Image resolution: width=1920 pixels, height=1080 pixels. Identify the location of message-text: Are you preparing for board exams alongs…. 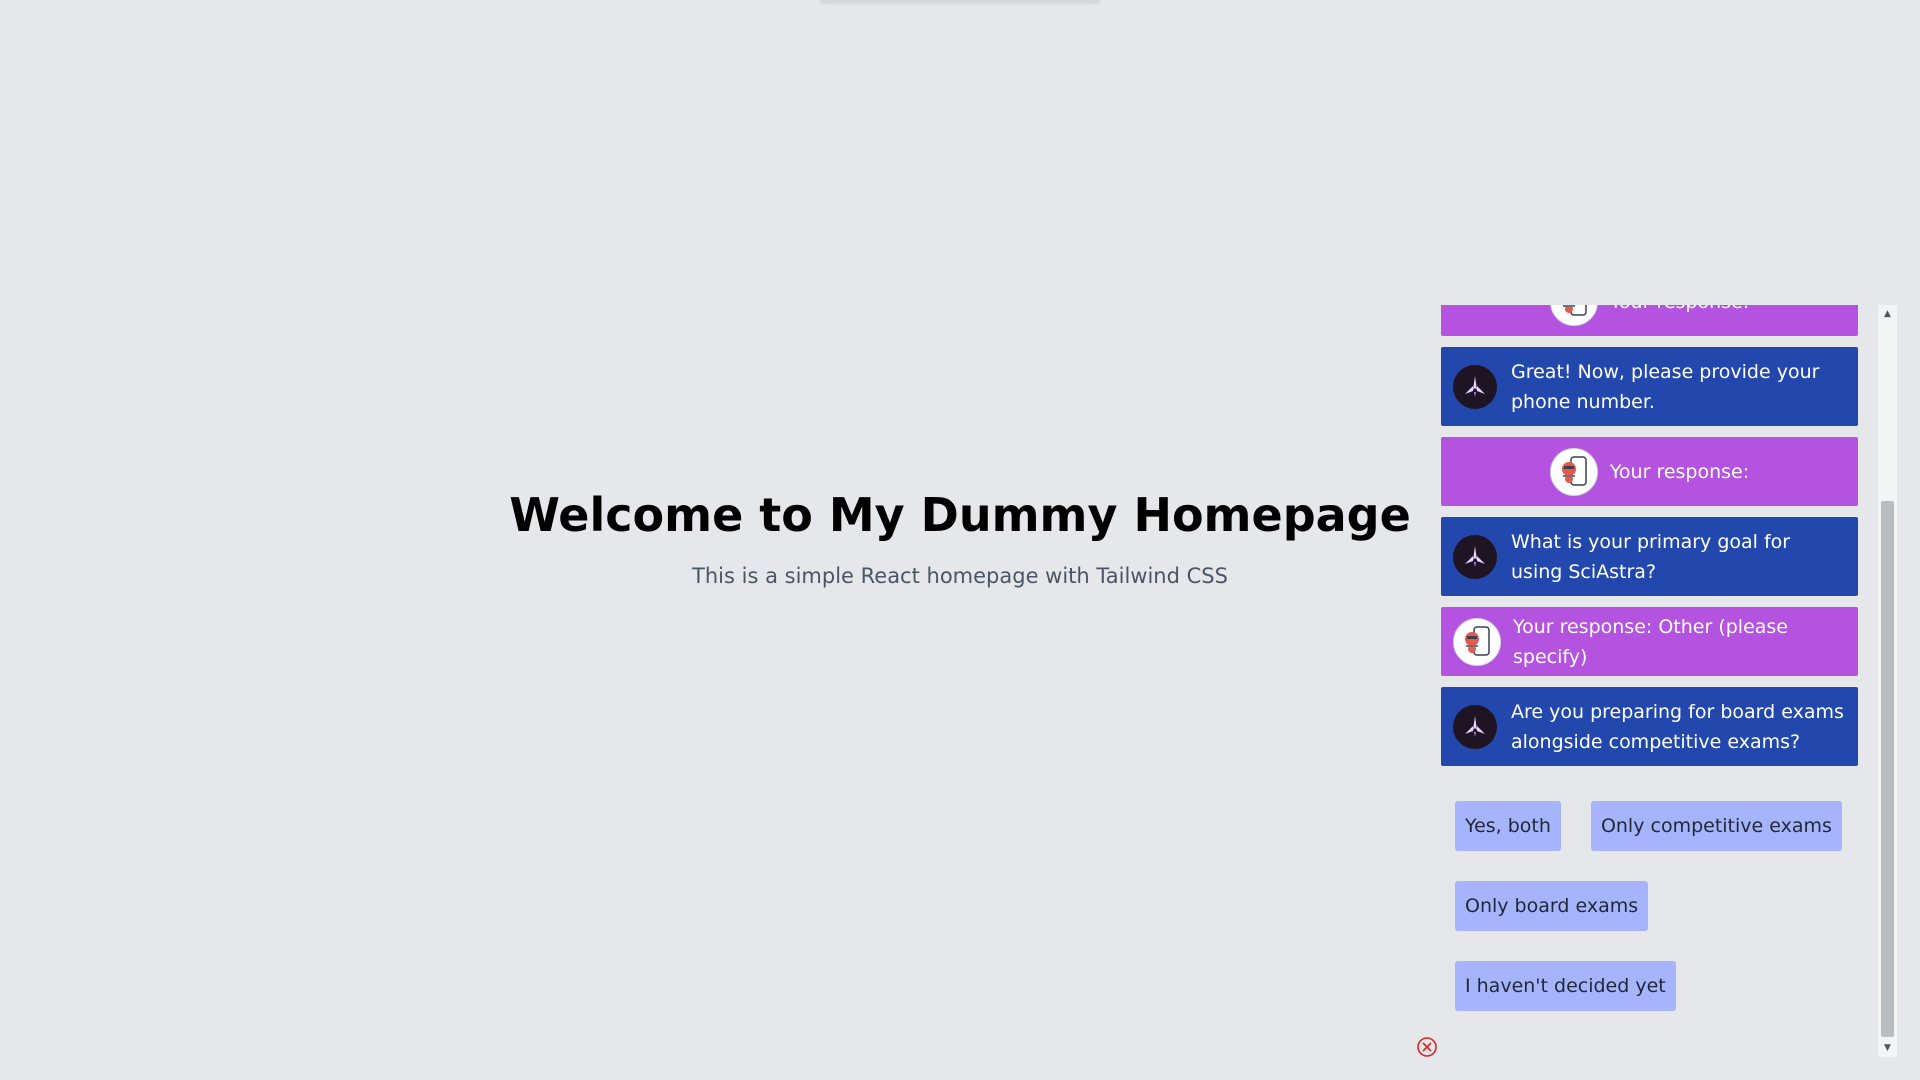
(1677, 726).